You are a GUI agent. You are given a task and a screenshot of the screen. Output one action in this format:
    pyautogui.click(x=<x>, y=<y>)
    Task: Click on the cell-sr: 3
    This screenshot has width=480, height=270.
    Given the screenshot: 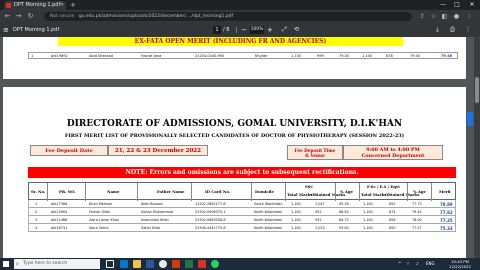 What is the action you would take?
    pyautogui.click(x=36, y=220)
    